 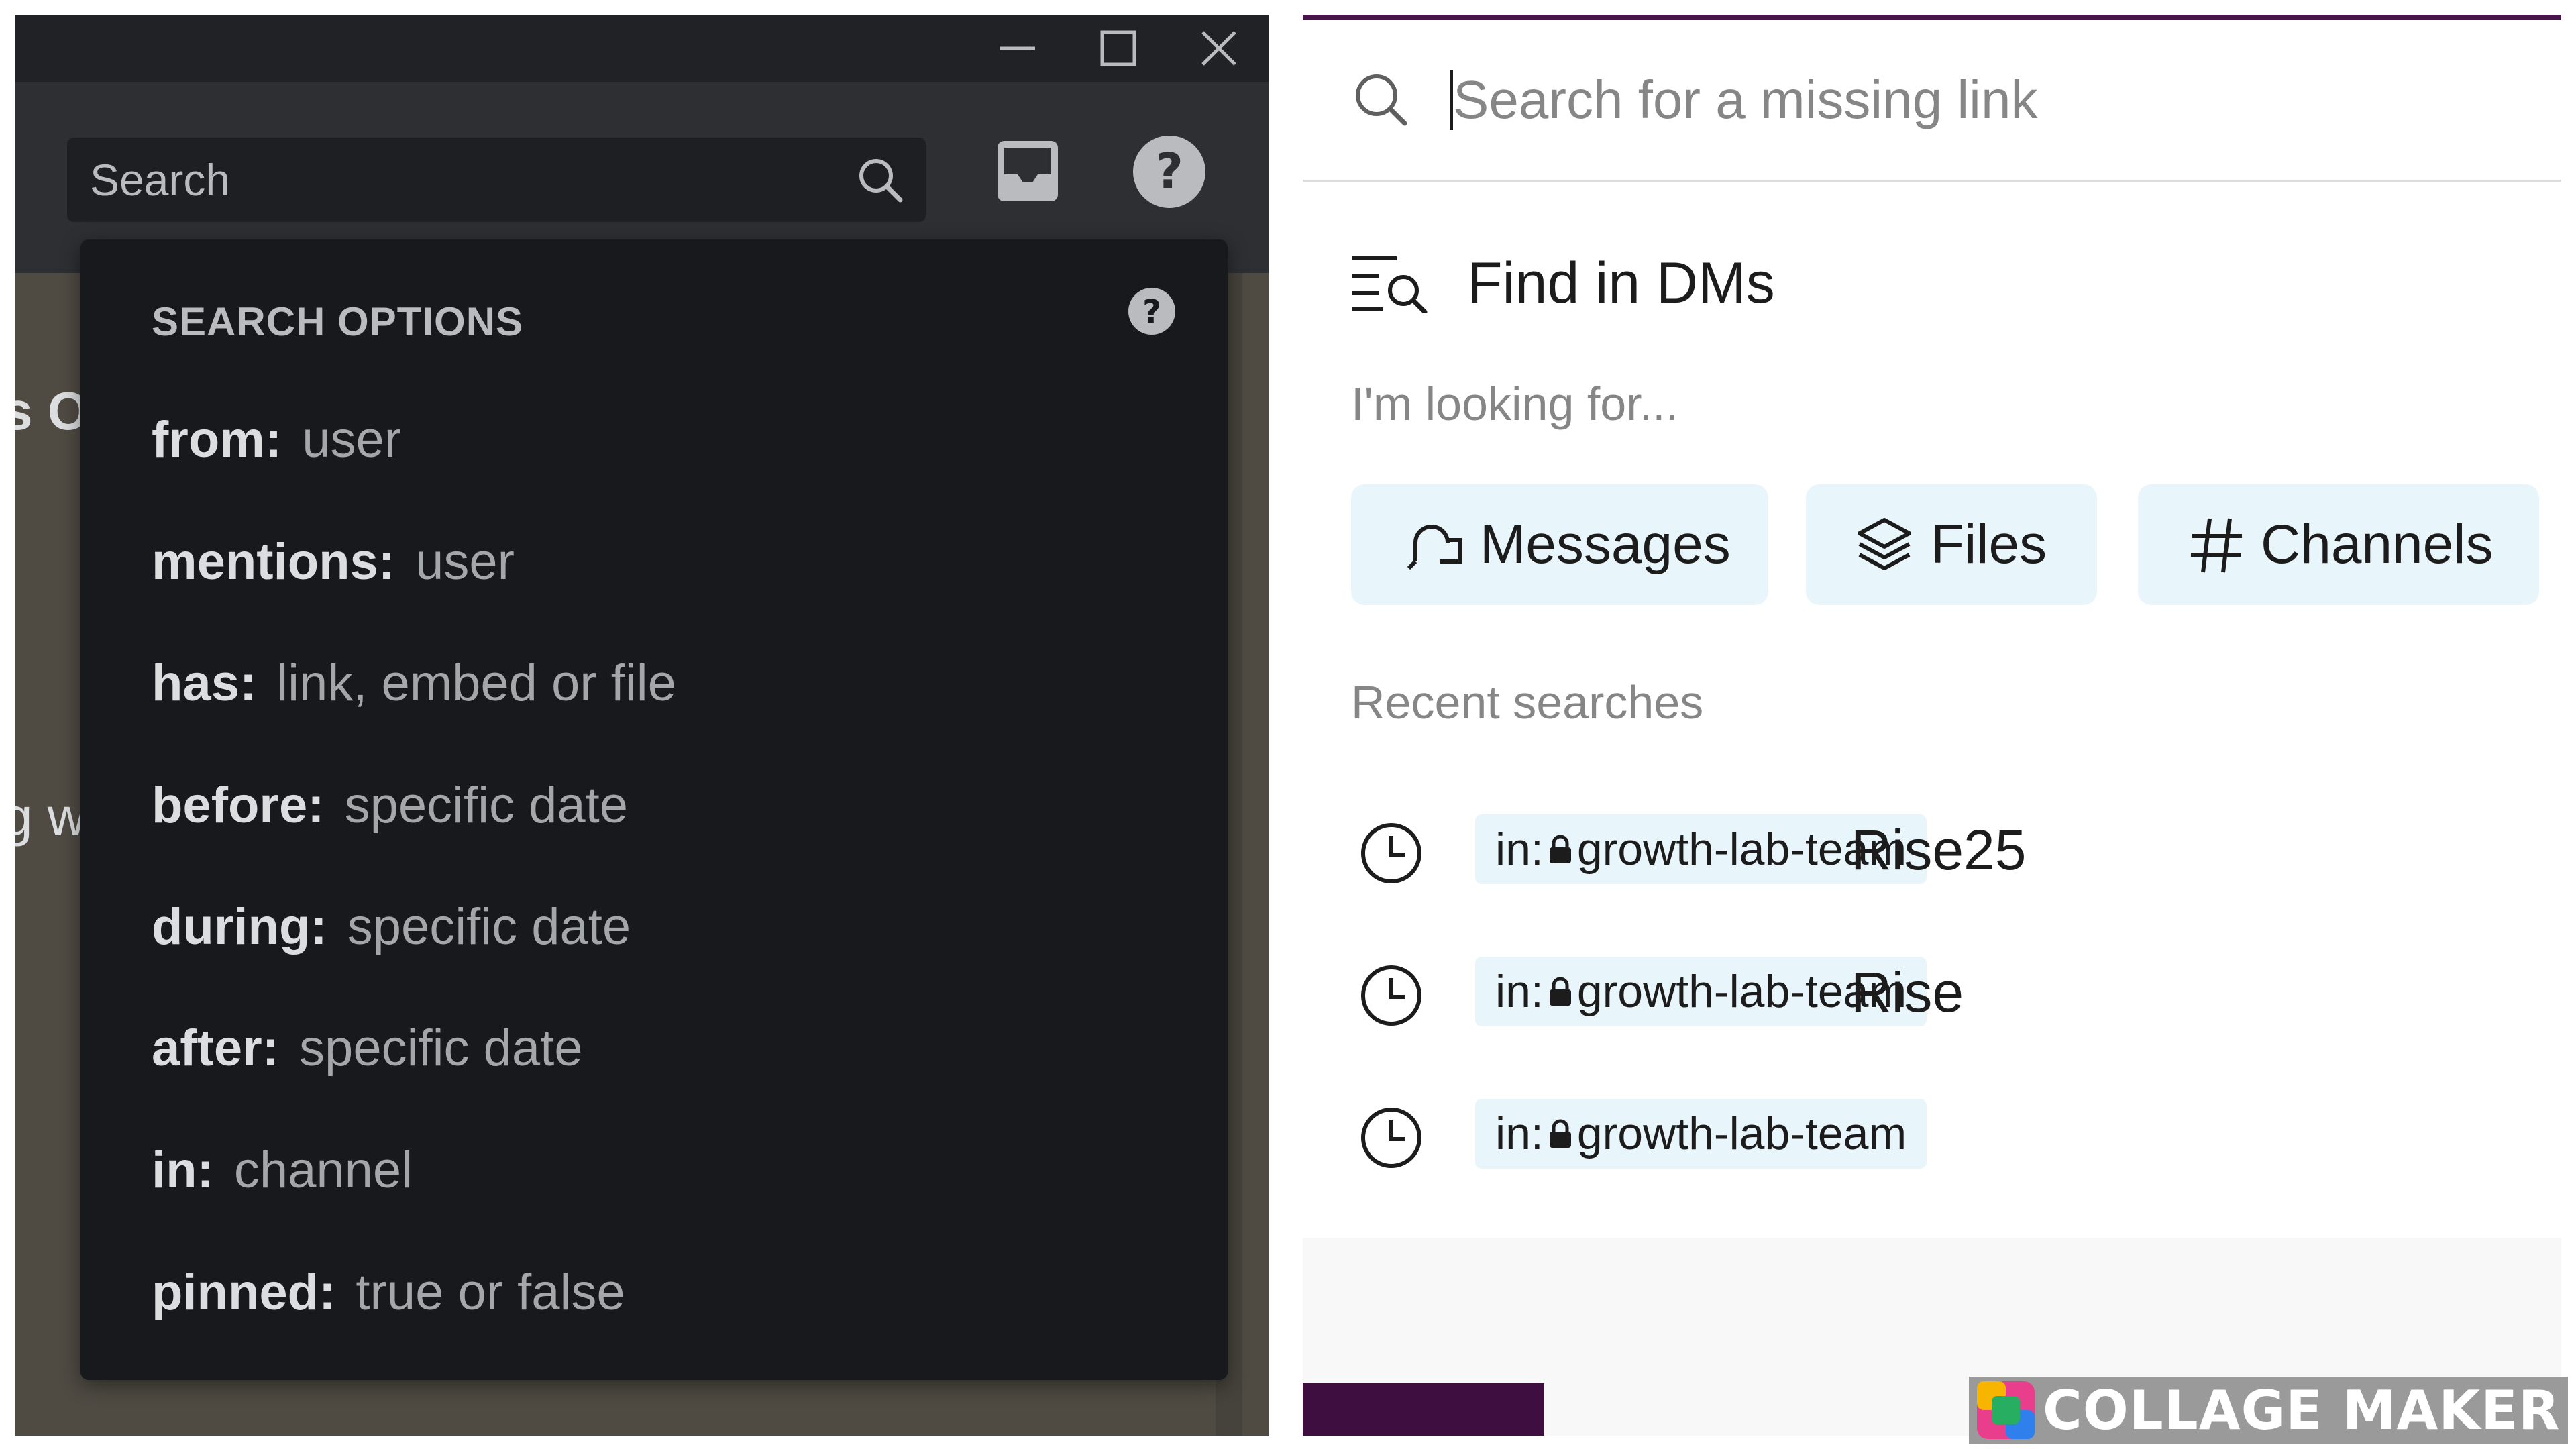 I want to click on chip-label: Channels, so click(x=2377, y=544).